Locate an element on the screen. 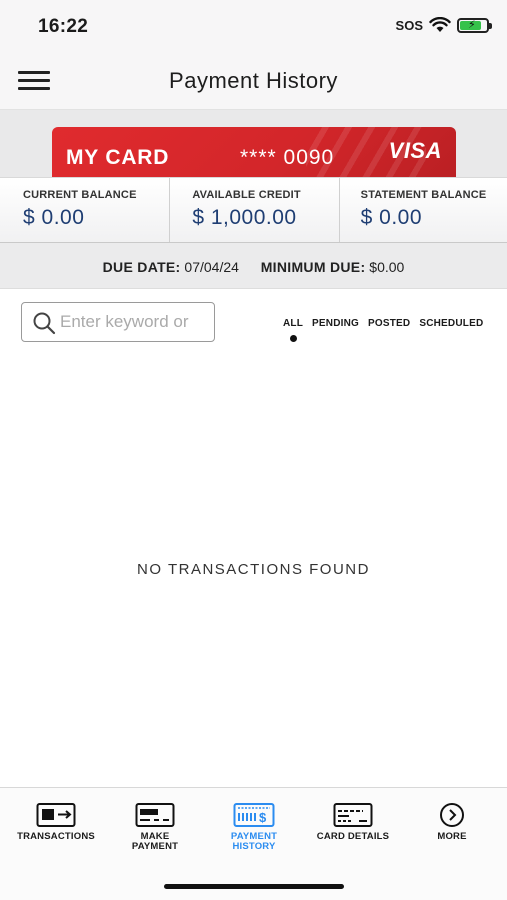  status-time: 16:22 is located at coordinates (63, 26).